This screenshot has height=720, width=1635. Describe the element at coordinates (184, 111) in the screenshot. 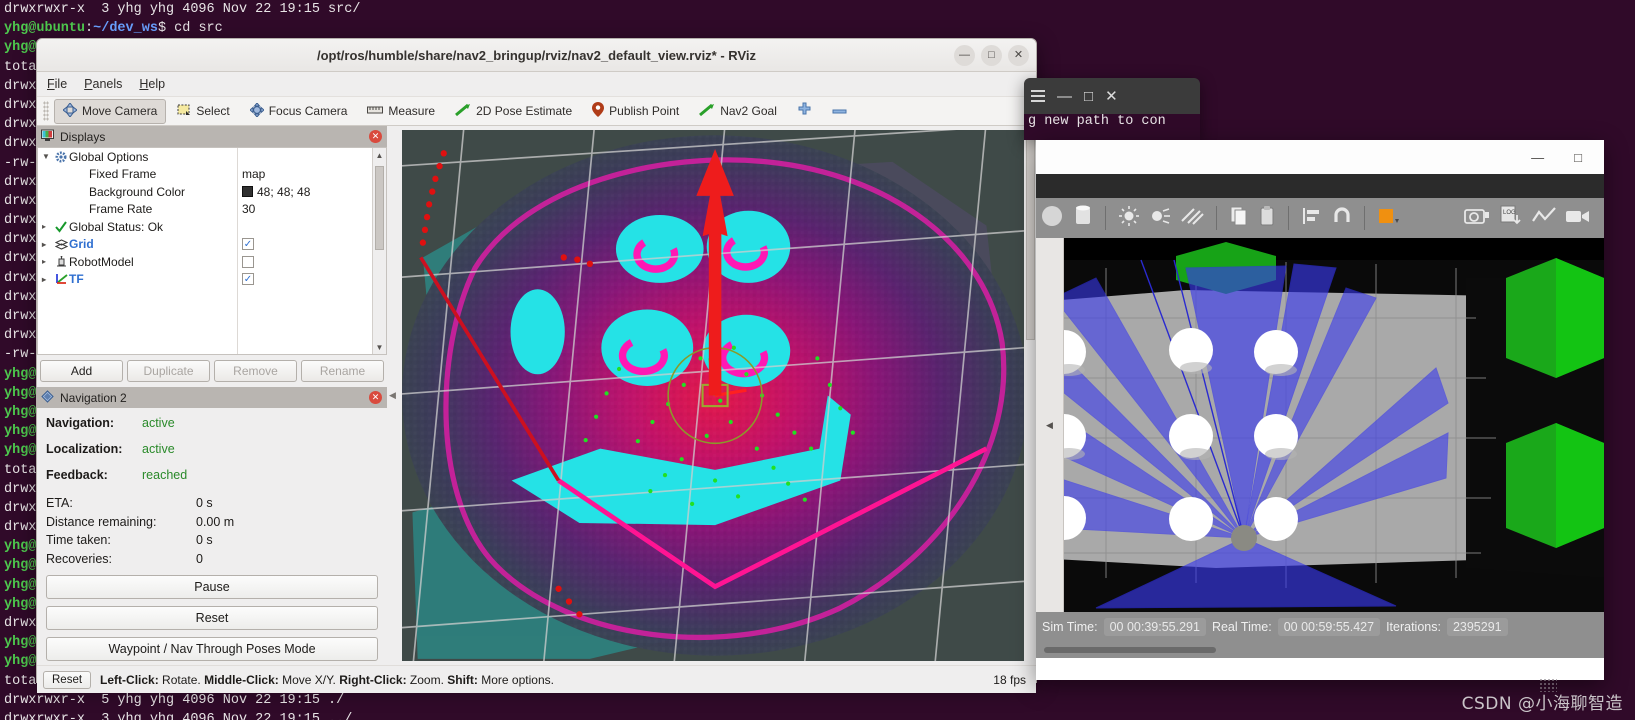

I see `select-icon` at that location.